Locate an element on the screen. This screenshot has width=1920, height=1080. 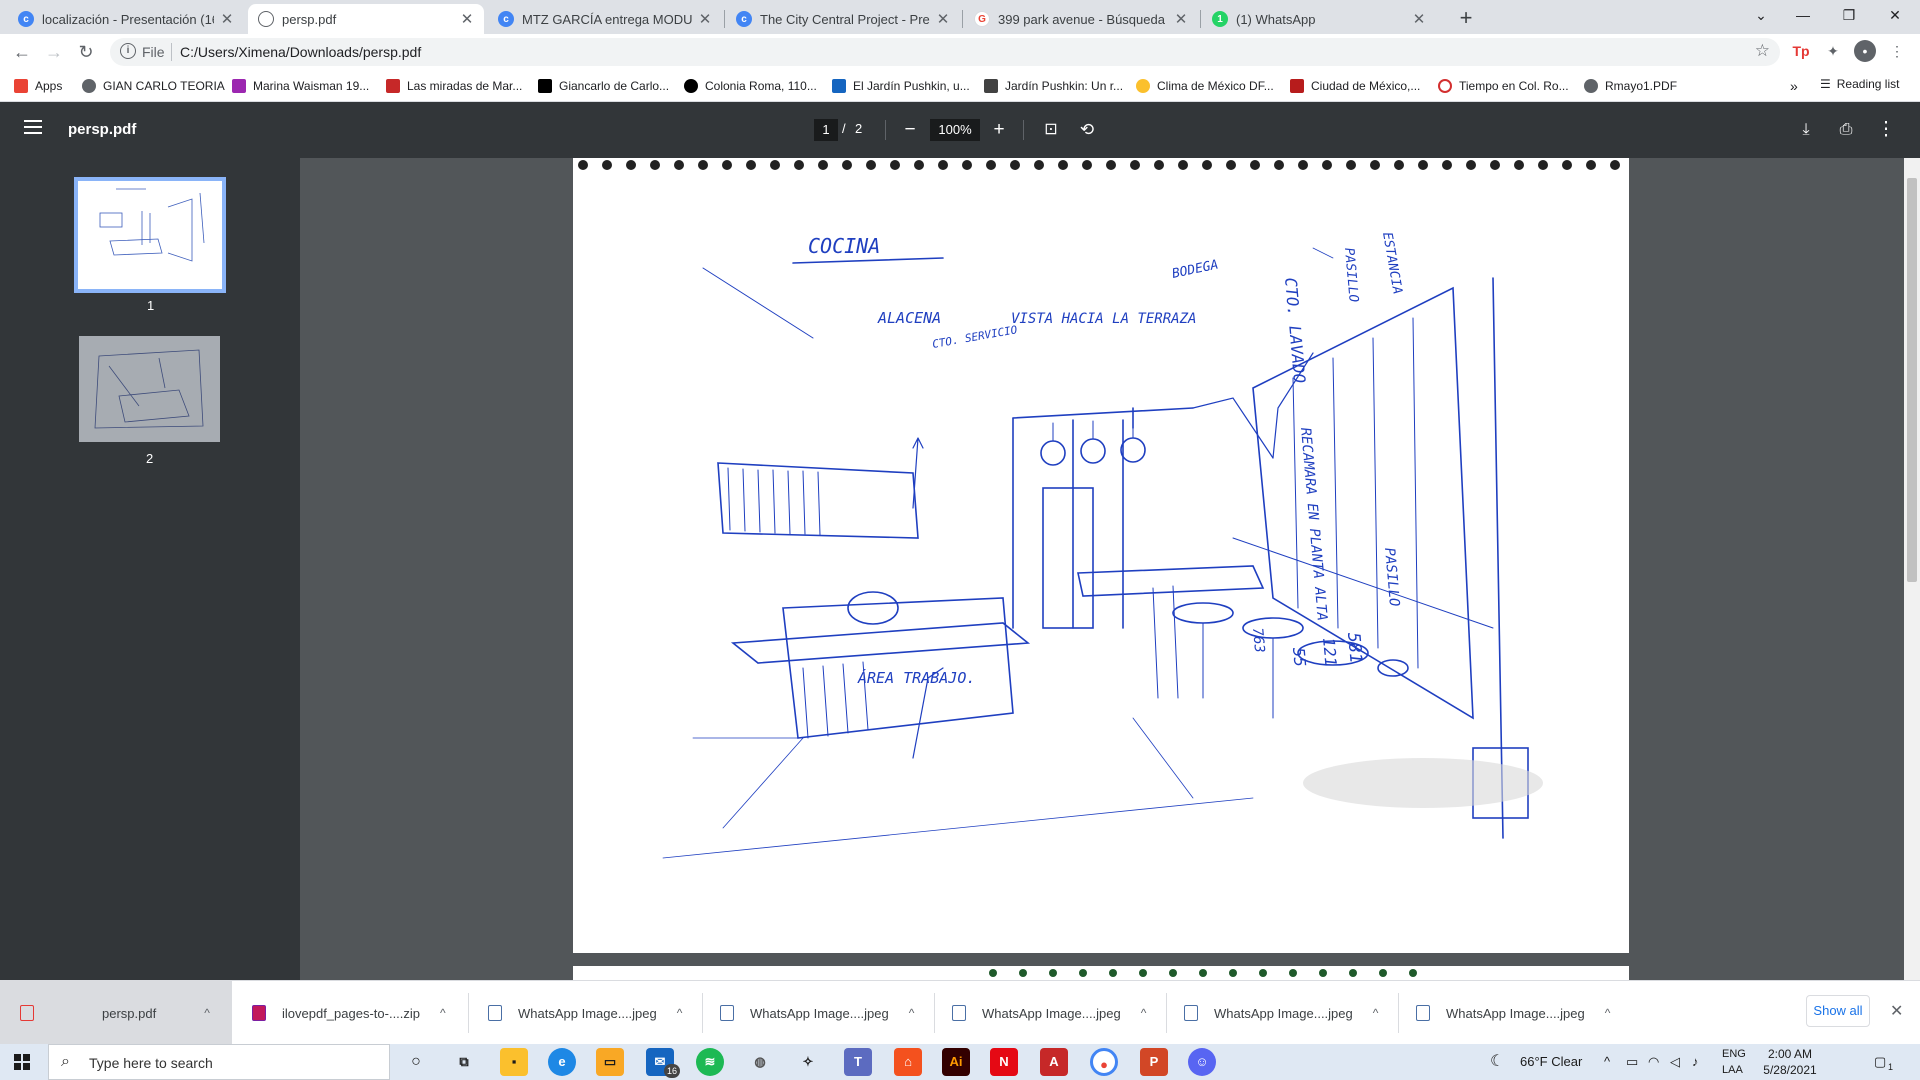
profile-avatar: • is located at coordinates (1865, 51).